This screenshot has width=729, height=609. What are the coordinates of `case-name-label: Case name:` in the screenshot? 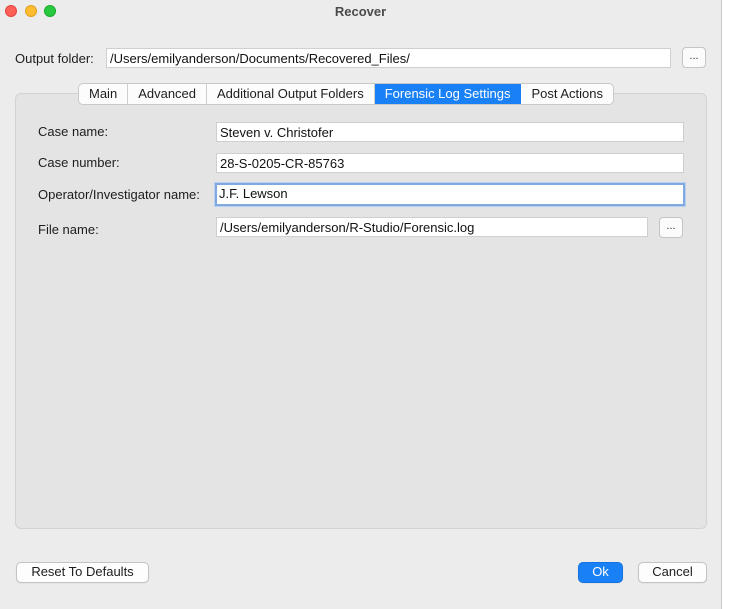 It's located at (73, 131).